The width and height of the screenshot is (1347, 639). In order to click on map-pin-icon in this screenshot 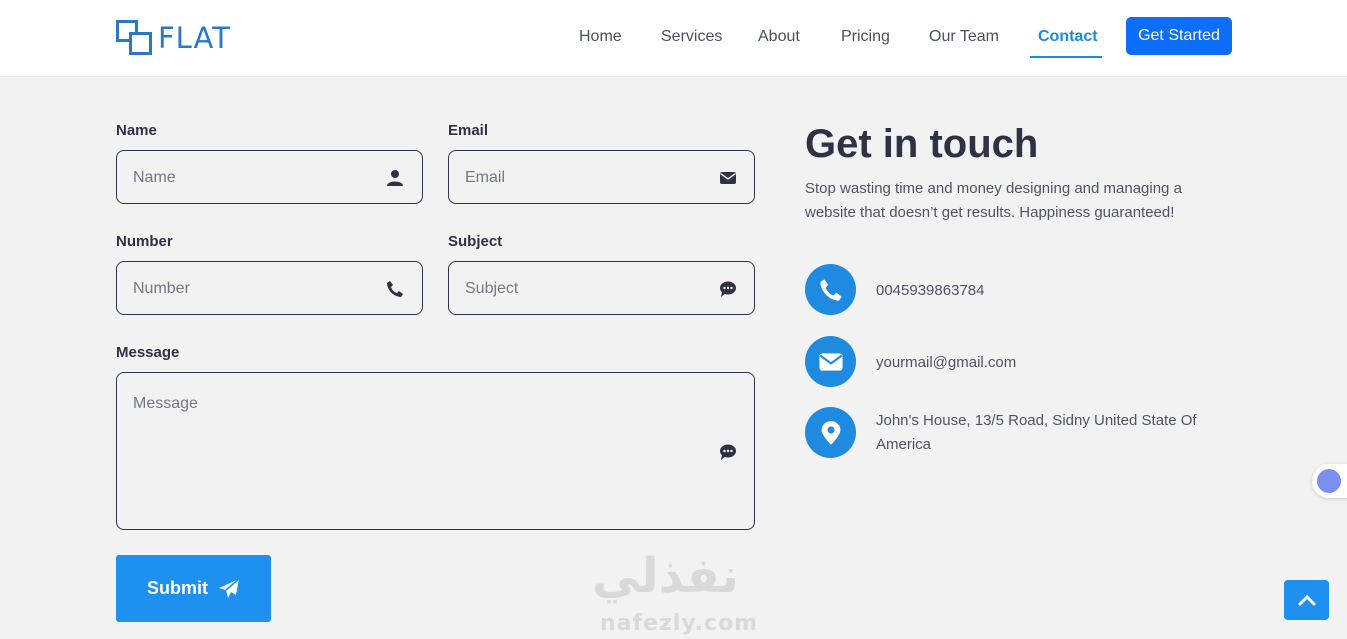, I will do `click(830, 432)`.